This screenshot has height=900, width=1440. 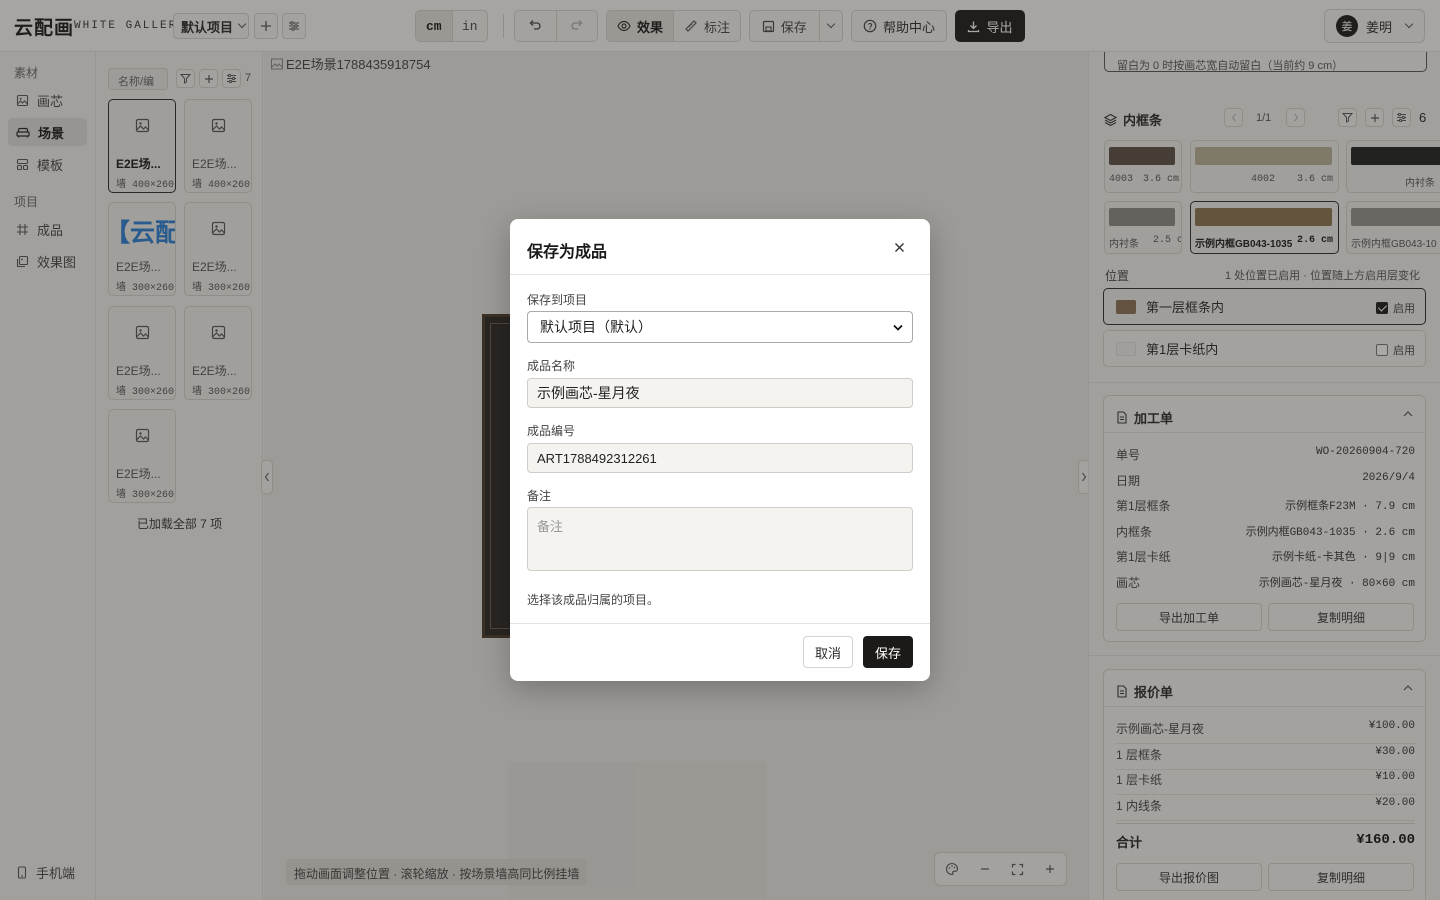 What do you see at coordinates (557, 300) in the screenshot?
I see `project-field-label: 保存到项目` at bounding box center [557, 300].